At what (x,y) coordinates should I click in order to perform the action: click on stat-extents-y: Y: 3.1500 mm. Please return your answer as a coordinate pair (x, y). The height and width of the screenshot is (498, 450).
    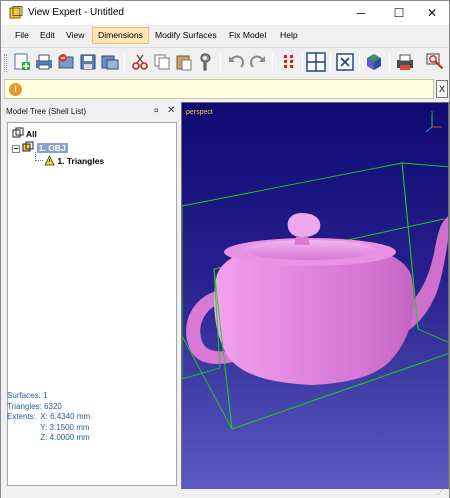
    Looking at the image, I should click on (48, 427).